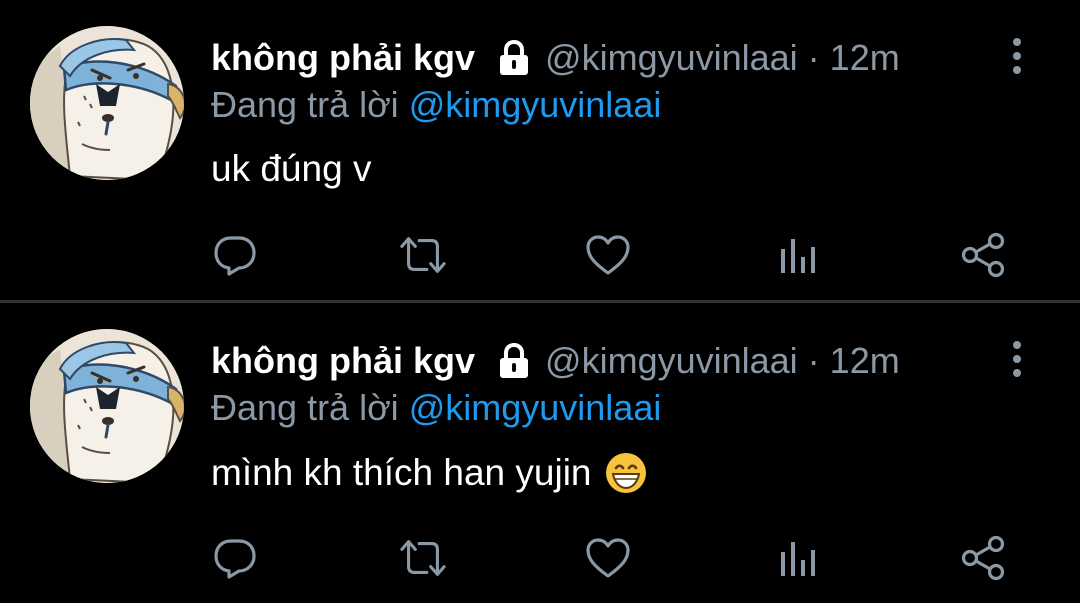 The height and width of the screenshot is (603, 1080). Describe the element at coordinates (401, 472) in the screenshot. I see `tweet-text-content: mình kh thích han yujin` at that location.